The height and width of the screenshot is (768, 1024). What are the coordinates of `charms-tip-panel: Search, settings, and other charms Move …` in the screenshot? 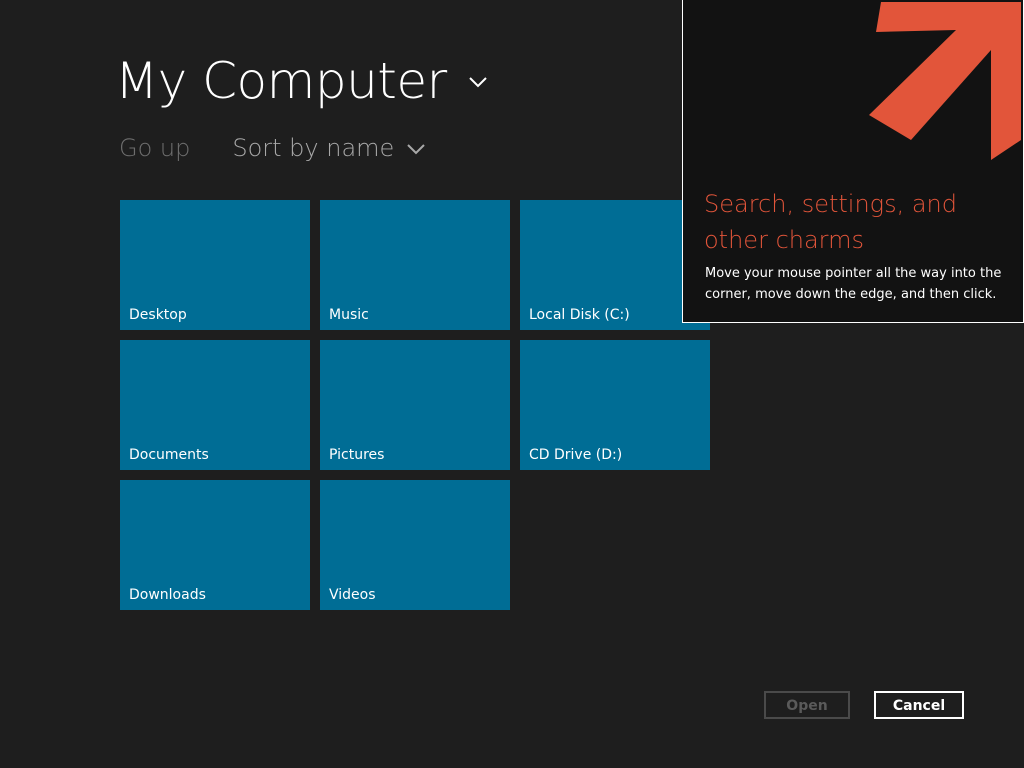 It's located at (853, 161).